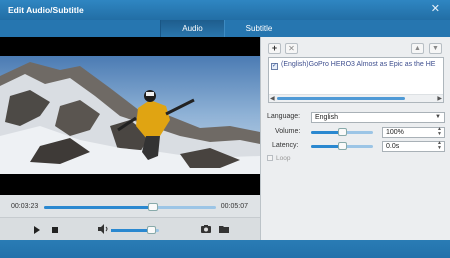 This screenshot has height=258, width=450. Describe the element at coordinates (435, 48) in the screenshot. I see `move-down-button: ▼` at that location.